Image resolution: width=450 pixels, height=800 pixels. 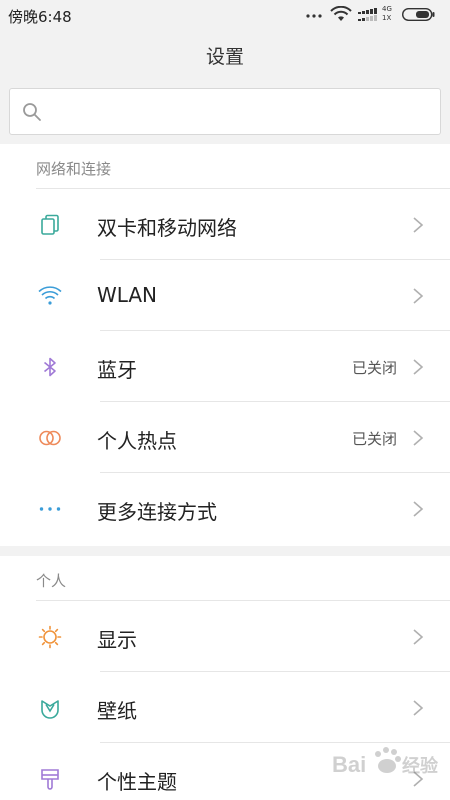 I want to click on page-title: 设置, so click(x=224, y=57).